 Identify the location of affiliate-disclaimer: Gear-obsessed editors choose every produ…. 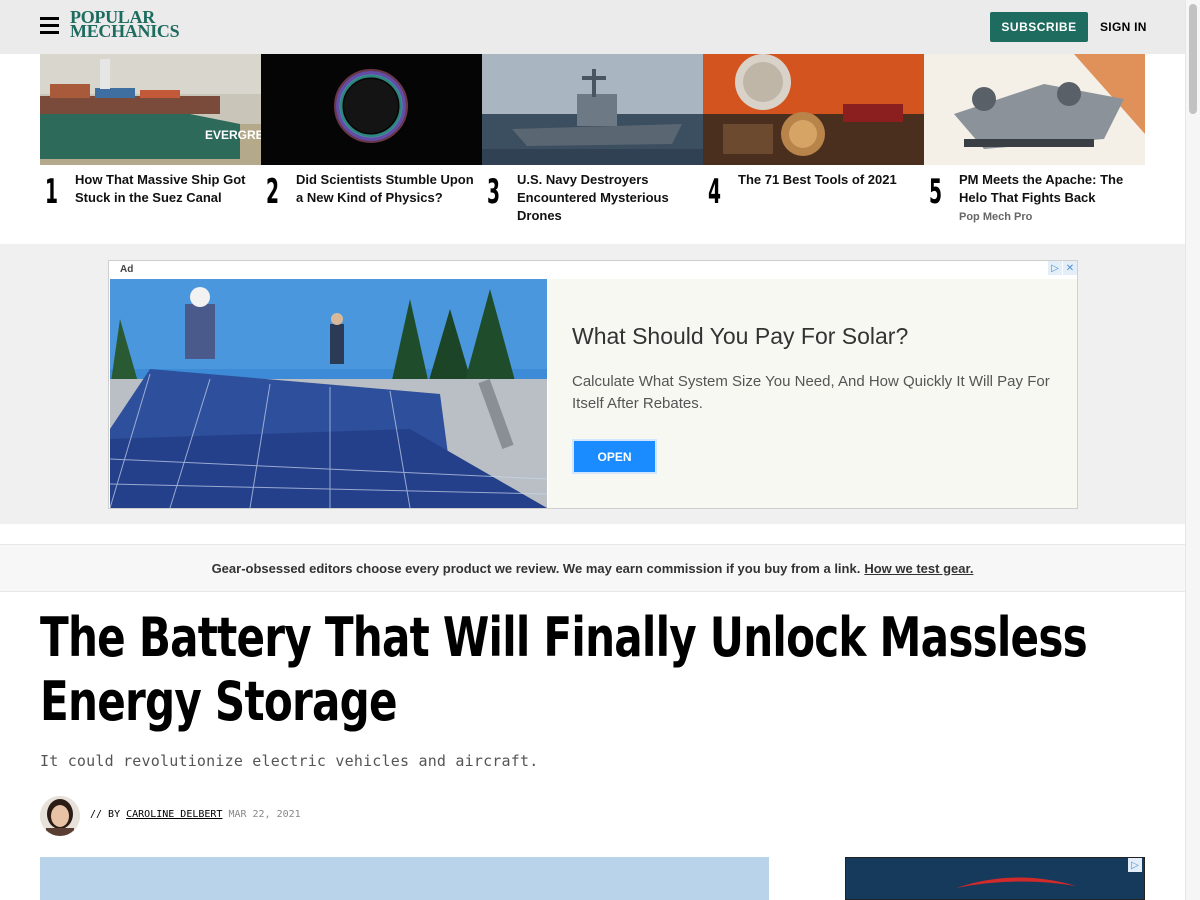
(592, 568).